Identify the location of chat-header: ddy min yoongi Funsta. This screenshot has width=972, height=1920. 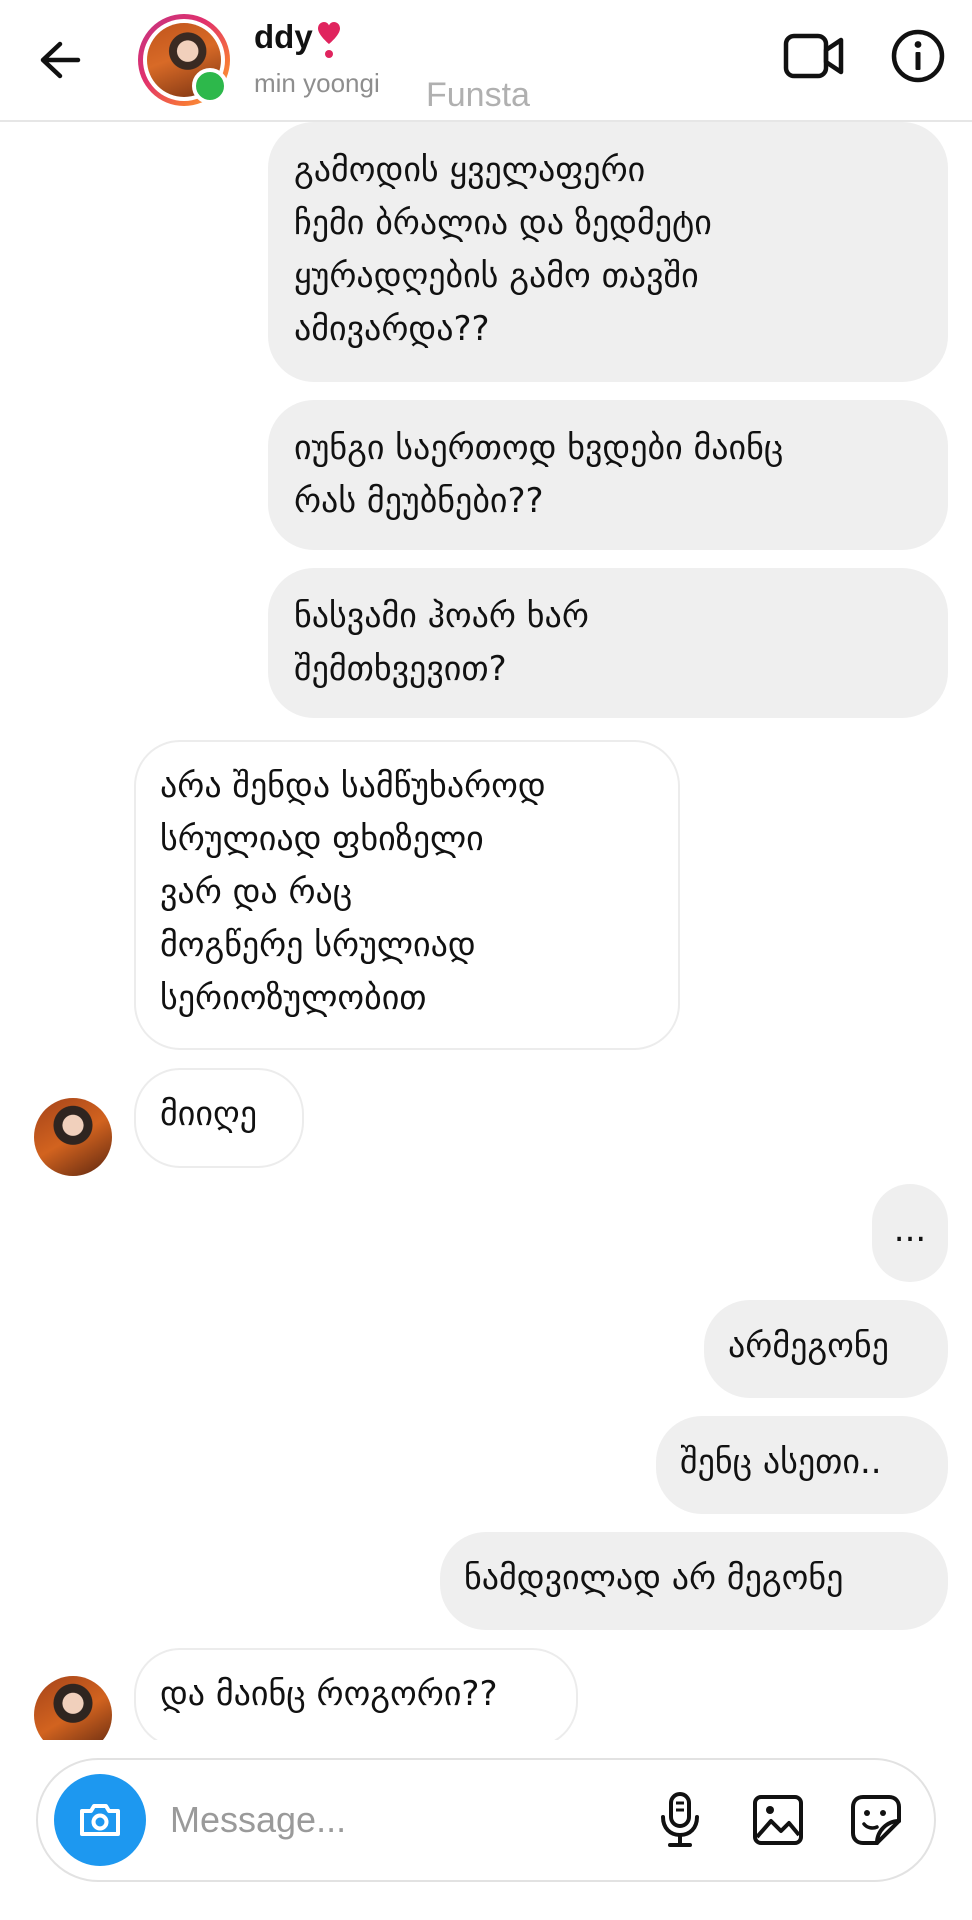
(486, 61).